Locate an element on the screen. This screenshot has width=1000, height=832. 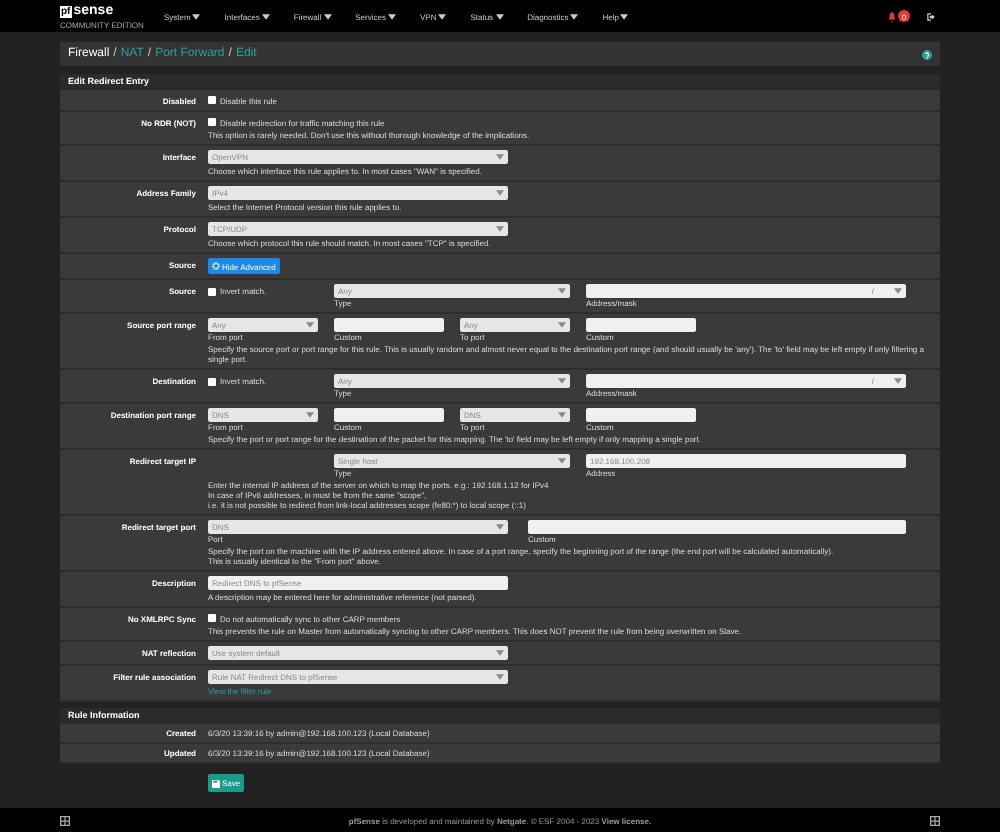
help-icon is located at coordinates (927, 54).